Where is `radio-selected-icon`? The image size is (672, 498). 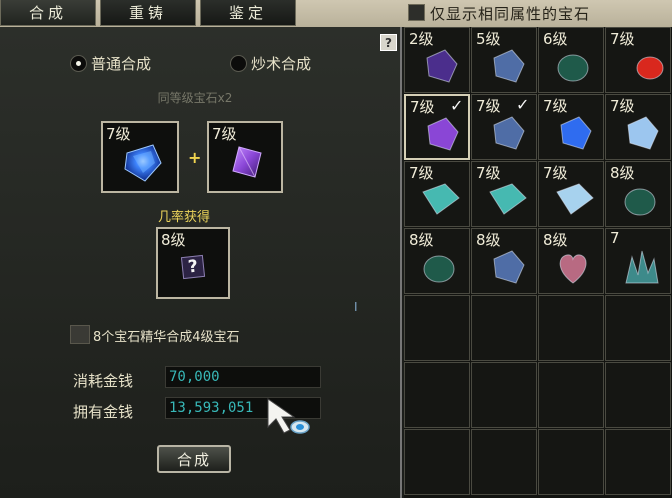 radio-selected-icon is located at coordinates (78, 63).